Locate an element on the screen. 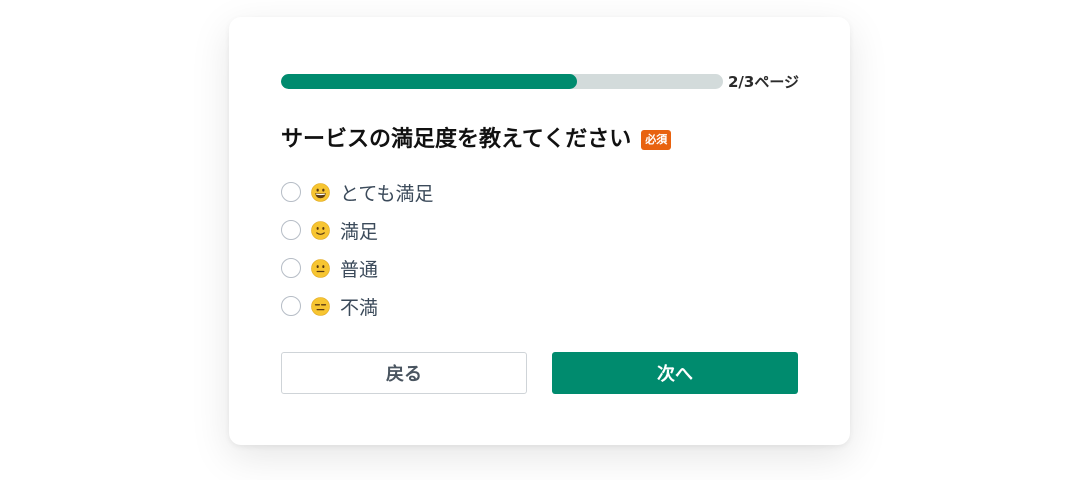 The image size is (1080, 480). next-button: 次へ is located at coordinates (675, 373).